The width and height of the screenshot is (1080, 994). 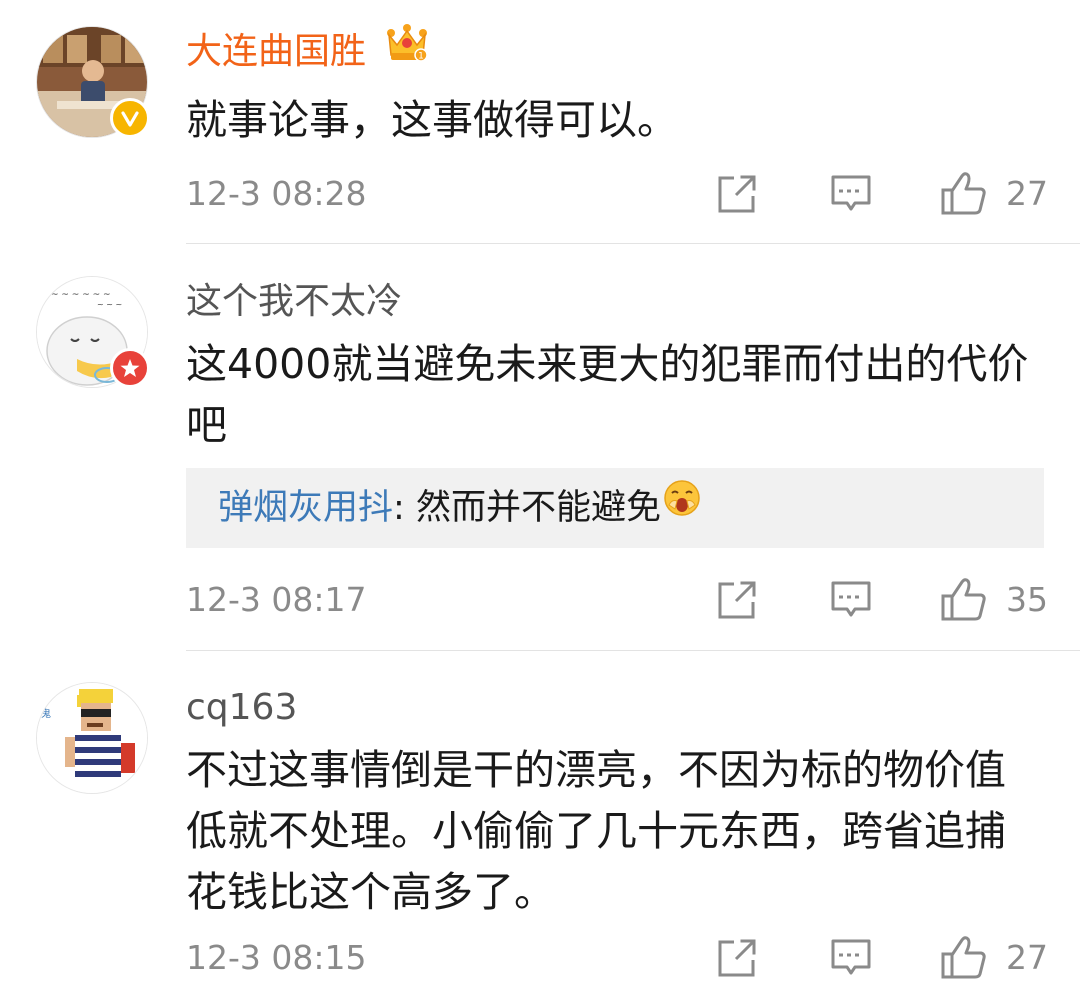 What do you see at coordinates (422, 56) in the screenshot?
I see `svg-text: 1` at bounding box center [422, 56].